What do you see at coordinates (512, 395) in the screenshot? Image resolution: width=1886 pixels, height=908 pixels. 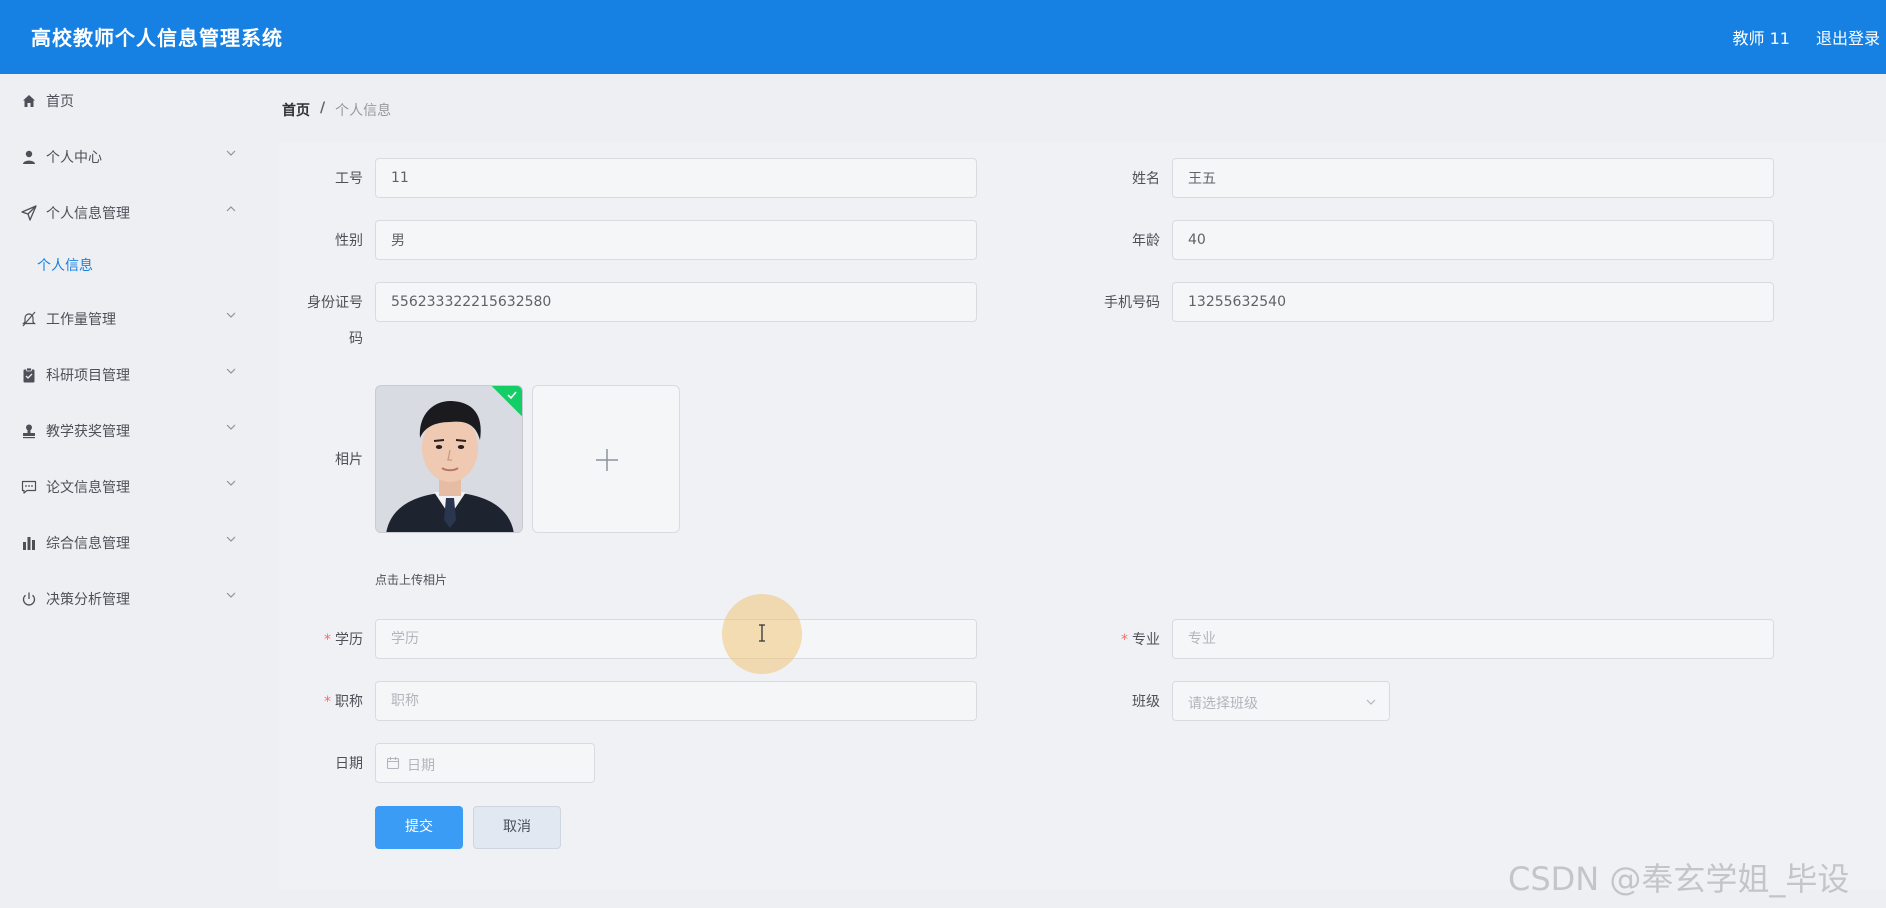 I see `check-icon` at bounding box center [512, 395].